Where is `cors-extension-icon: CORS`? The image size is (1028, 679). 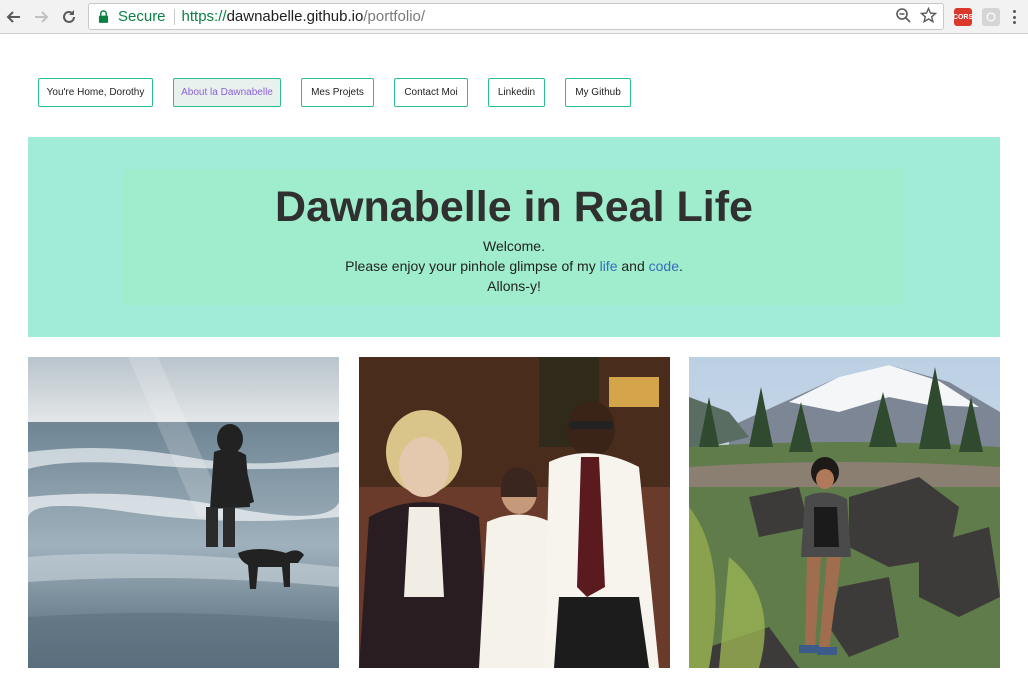 cors-extension-icon: CORS is located at coordinates (963, 17).